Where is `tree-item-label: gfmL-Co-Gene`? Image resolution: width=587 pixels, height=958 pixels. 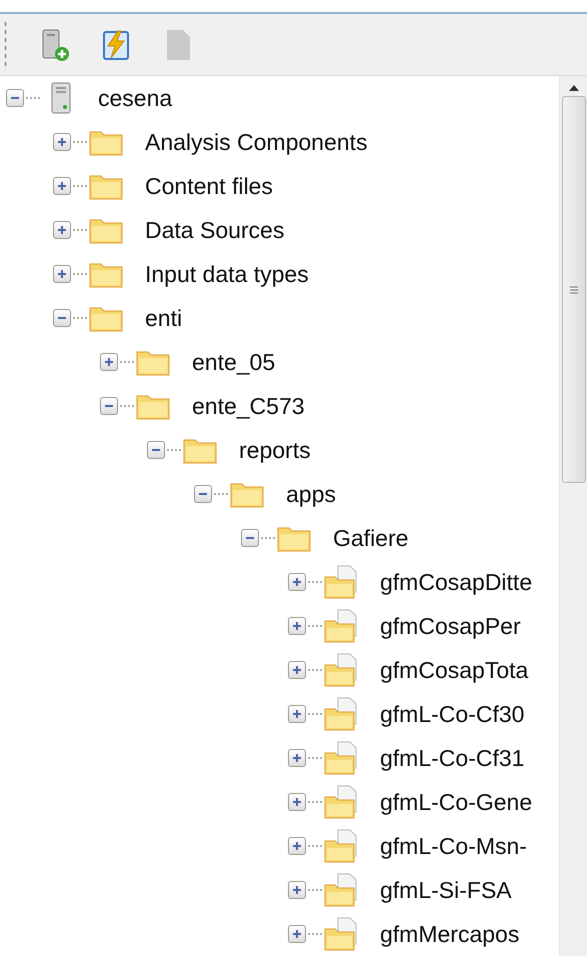 tree-item-label: gfmL-Co-Gene is located at coordinates (456, 802).